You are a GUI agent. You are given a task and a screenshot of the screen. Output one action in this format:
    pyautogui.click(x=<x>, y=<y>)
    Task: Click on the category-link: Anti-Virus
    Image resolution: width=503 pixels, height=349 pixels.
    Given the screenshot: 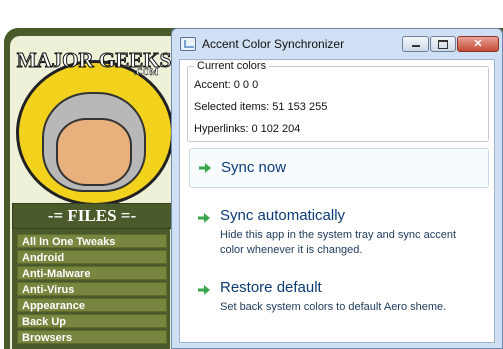 What is the action you would take?
    pyautogui.click(x=92, y=289)
    